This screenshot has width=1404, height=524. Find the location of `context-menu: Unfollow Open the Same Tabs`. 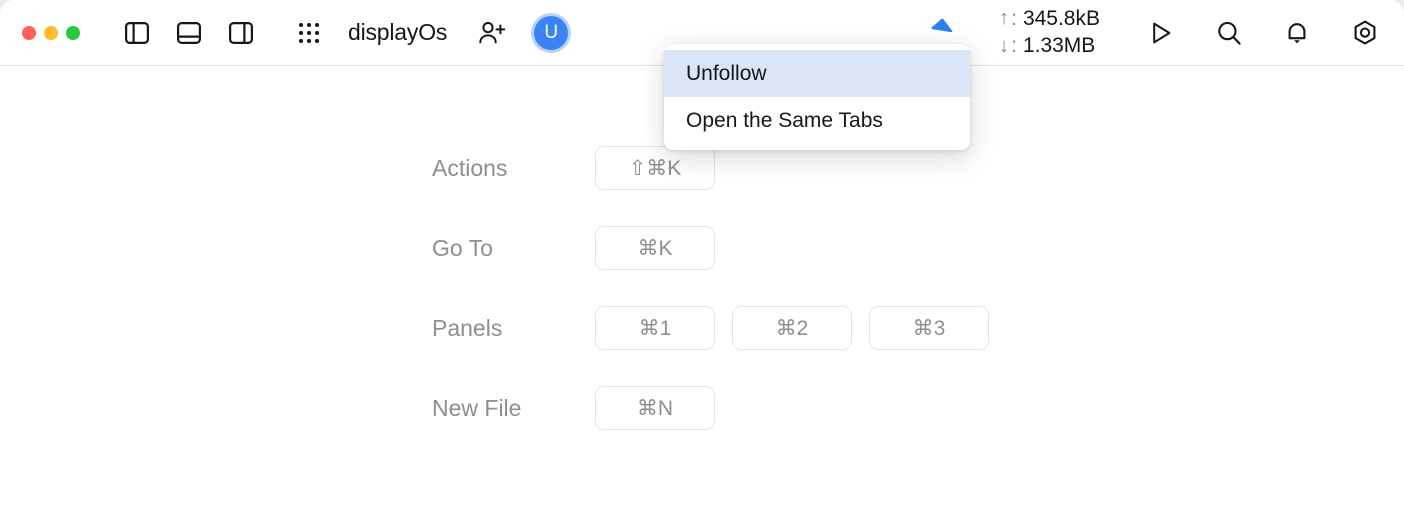

context-menu: Unfollow Open the Same Tabs is located at coordinates (817, 97).